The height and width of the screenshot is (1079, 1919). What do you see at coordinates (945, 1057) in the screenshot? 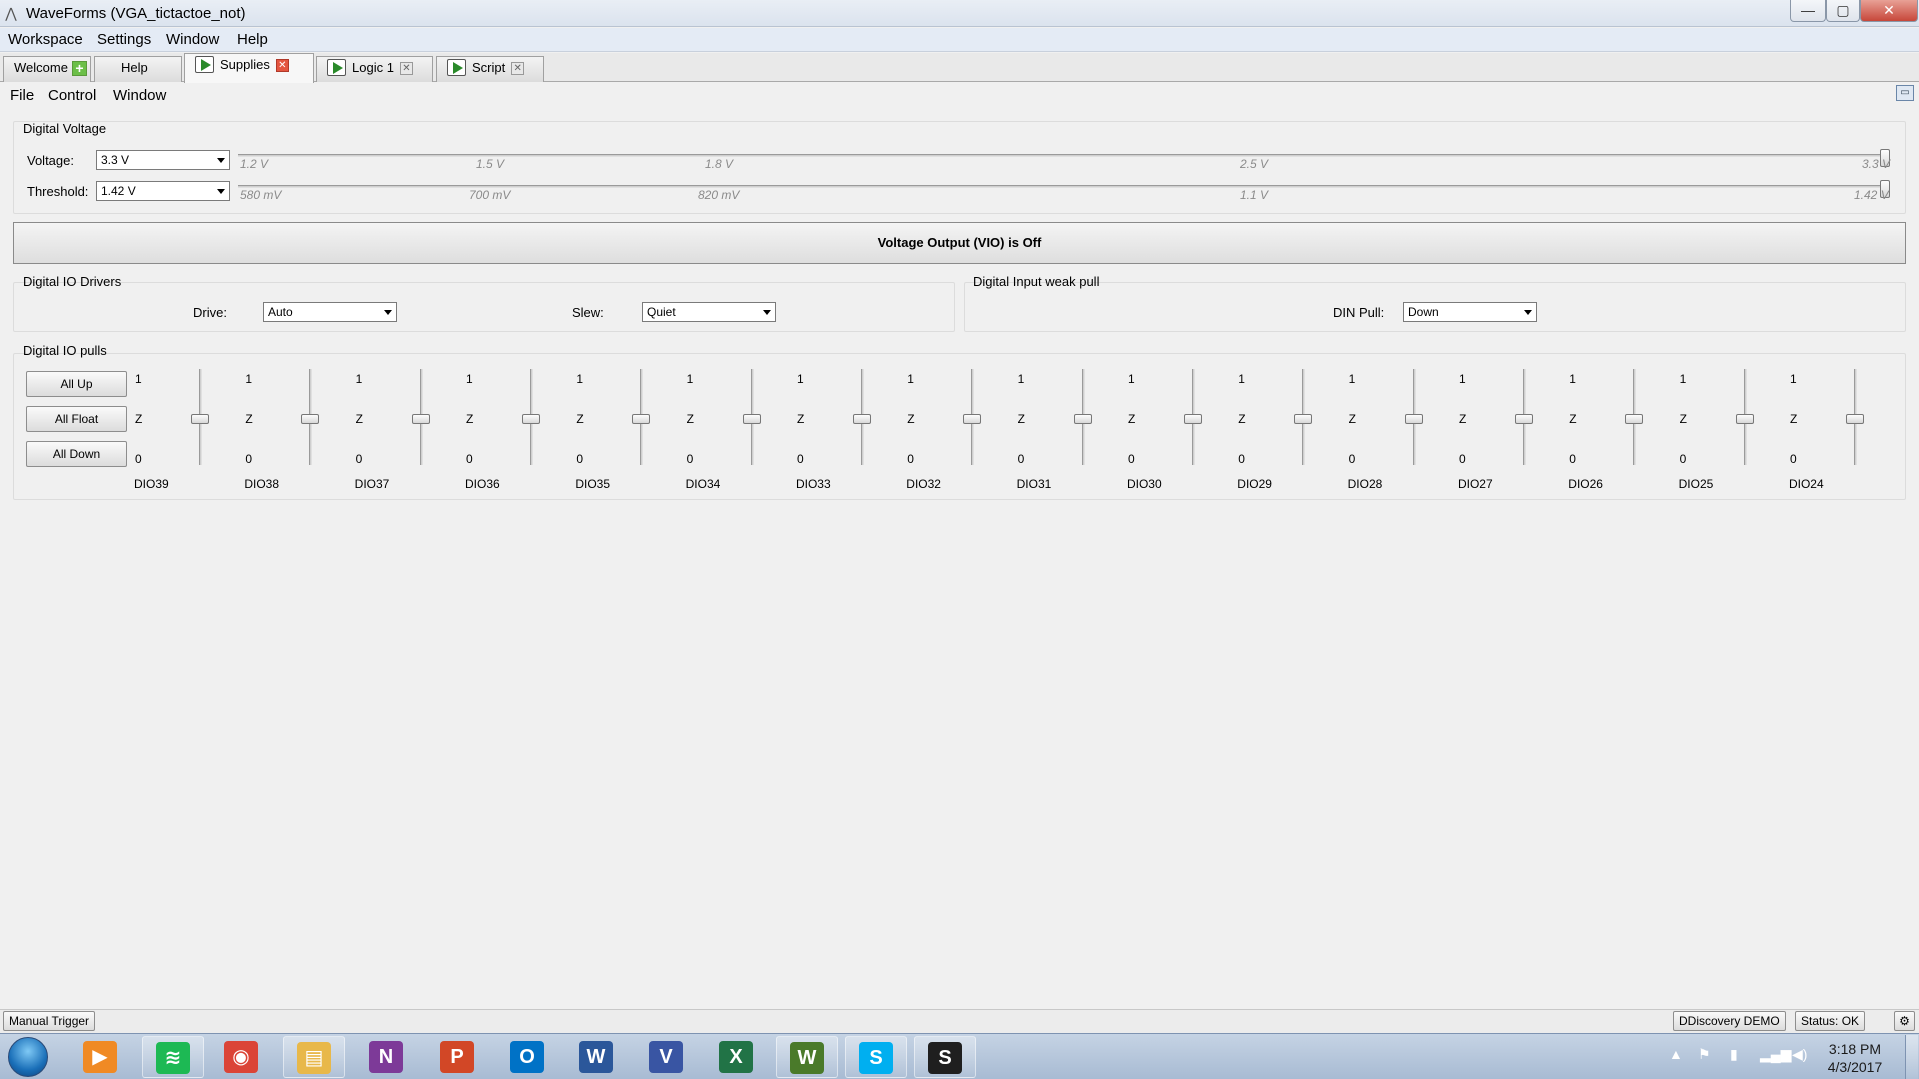
I see `app-s-taskbar-button: S` at bounding box center [945, 1057].